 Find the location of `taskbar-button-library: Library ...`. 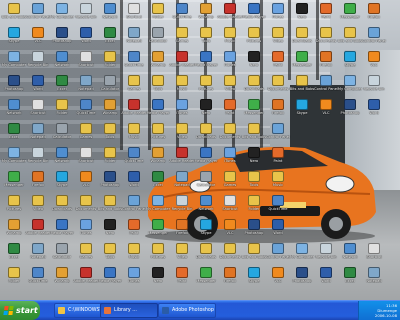

taskbar-button-library: Library ... is located at coordinates (129, 310).